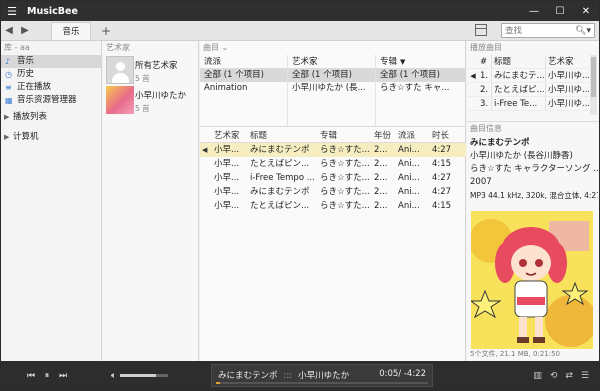 The height and width of the screenshot is (391, 600). I want to click on hamburger-menu-icon: ☰, so click(12, 11).